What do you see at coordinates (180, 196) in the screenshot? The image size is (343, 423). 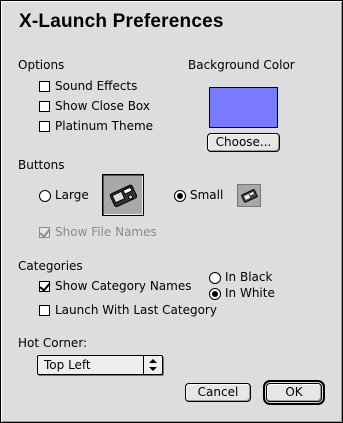 I see `small-radio` at bounding box center [180, 196].